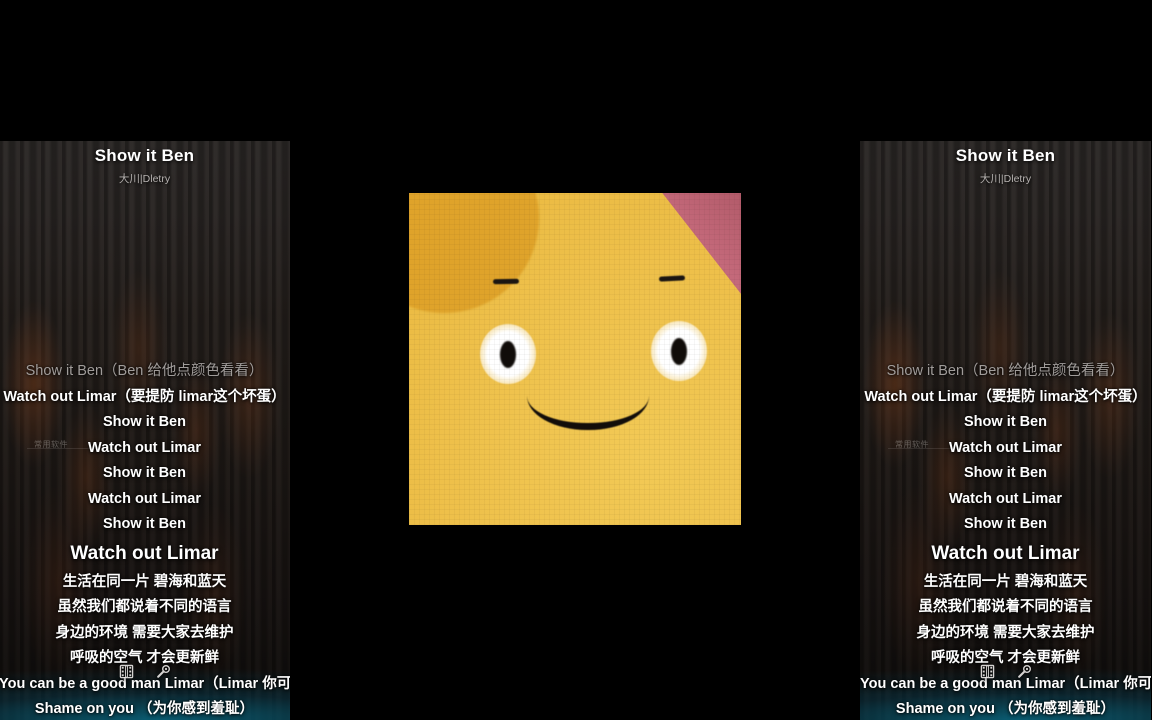  I want to click on yellow-smiley-face-photo, so click(575, 359).